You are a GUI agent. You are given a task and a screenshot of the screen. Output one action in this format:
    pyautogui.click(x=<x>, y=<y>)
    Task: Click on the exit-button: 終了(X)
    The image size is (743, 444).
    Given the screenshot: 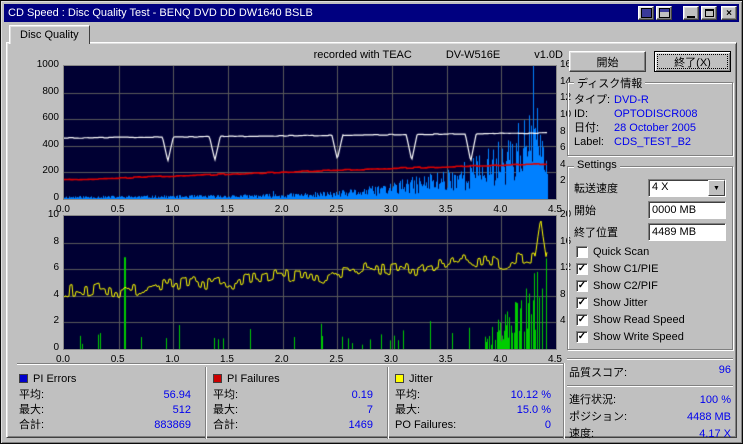 What is the action you would take?
    pyautogui.click(x=692, y=61)
    